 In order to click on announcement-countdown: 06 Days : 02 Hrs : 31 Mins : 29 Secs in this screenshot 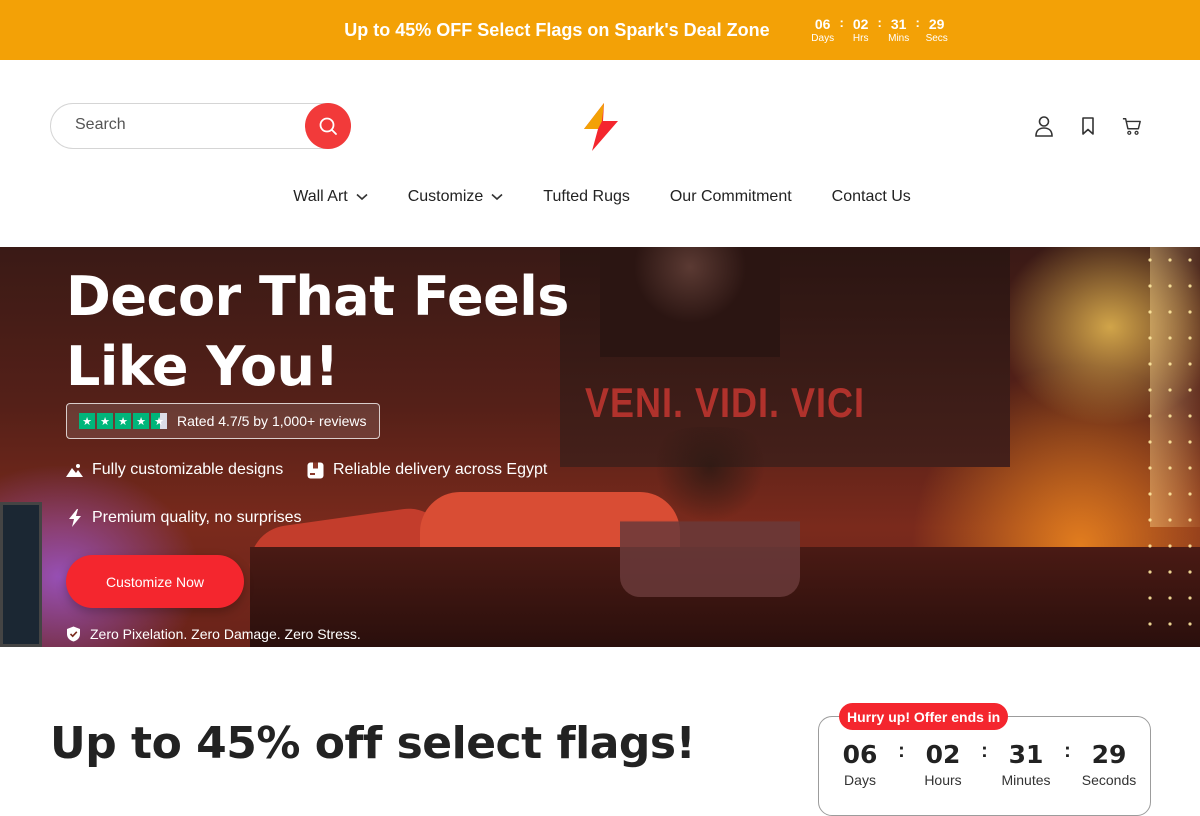, I will do `click(880, 30)`.